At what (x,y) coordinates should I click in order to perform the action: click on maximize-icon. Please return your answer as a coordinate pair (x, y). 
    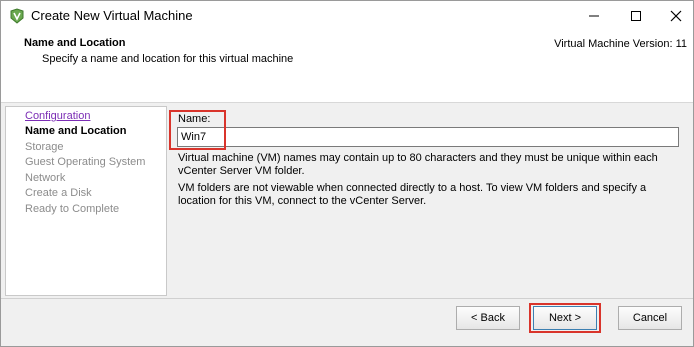
    Looking at the image, I should click on (636, 16).